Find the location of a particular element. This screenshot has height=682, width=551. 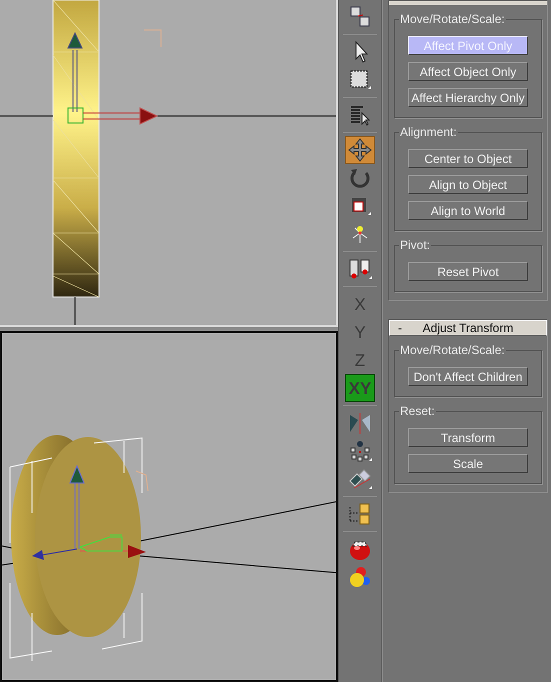

panel-button: Center to Object is located at coordinates (468, 158).